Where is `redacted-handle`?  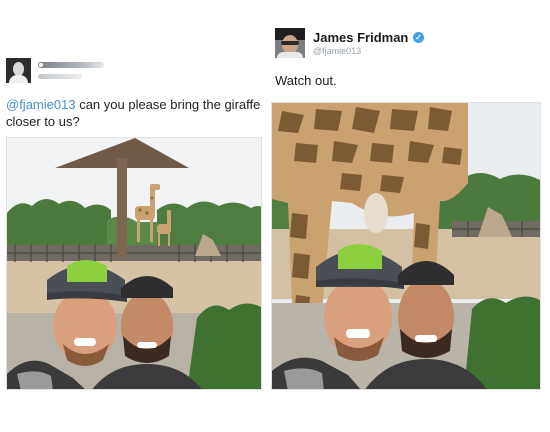 redacted-handle is located at coordinates (60, 76).